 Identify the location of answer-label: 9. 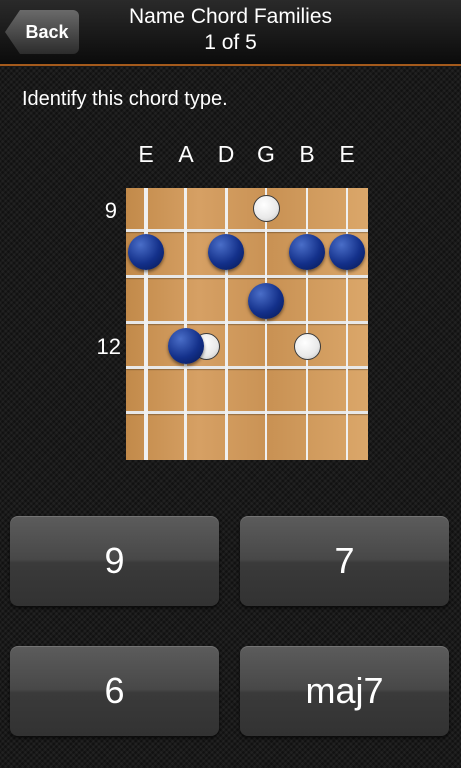
(114, 560).